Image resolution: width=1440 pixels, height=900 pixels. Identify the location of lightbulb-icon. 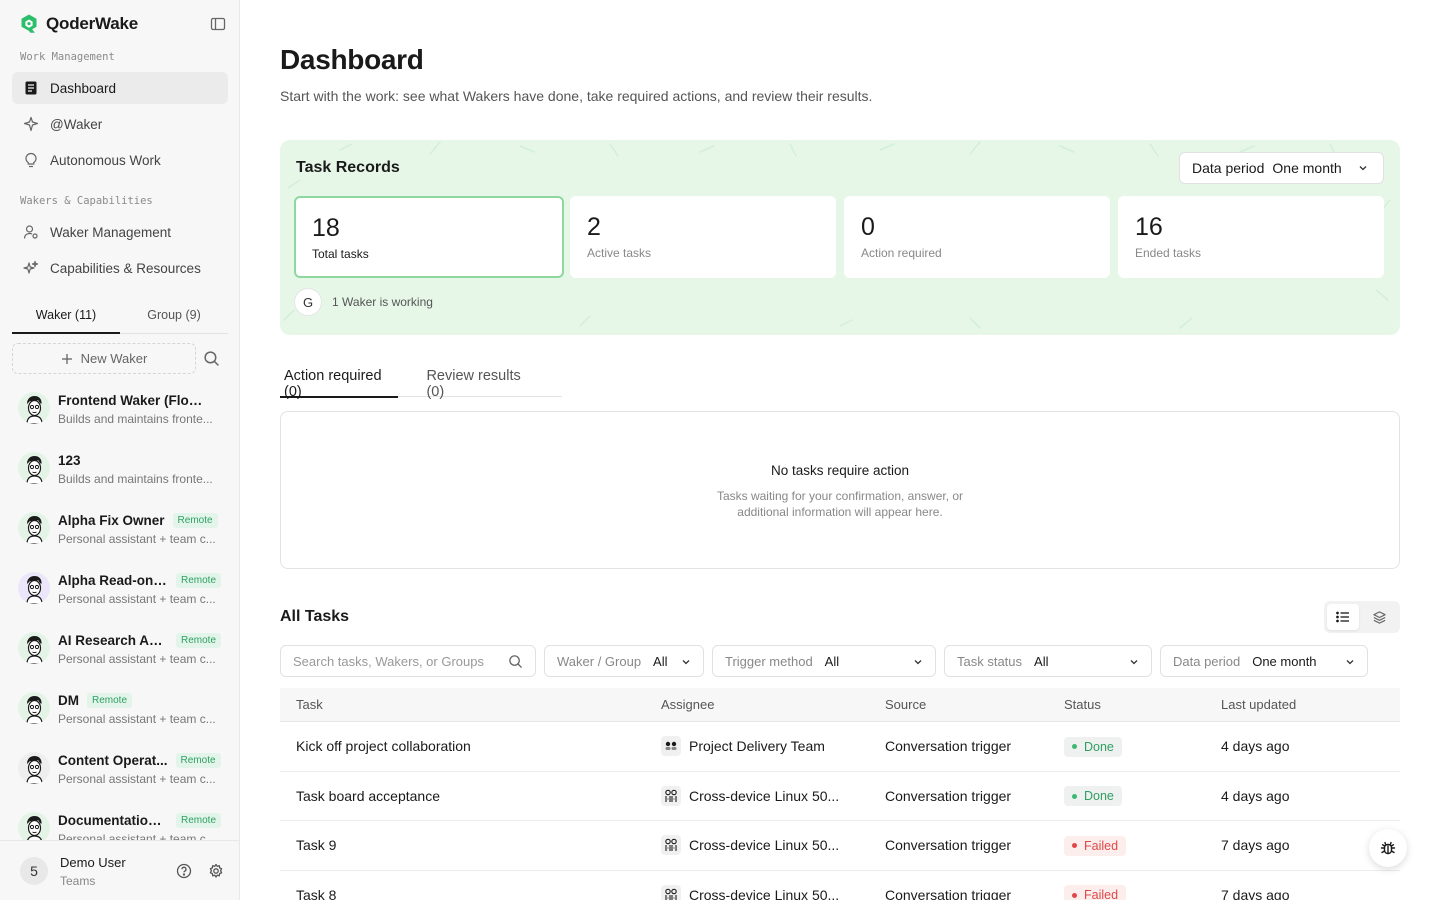
(31, 160).